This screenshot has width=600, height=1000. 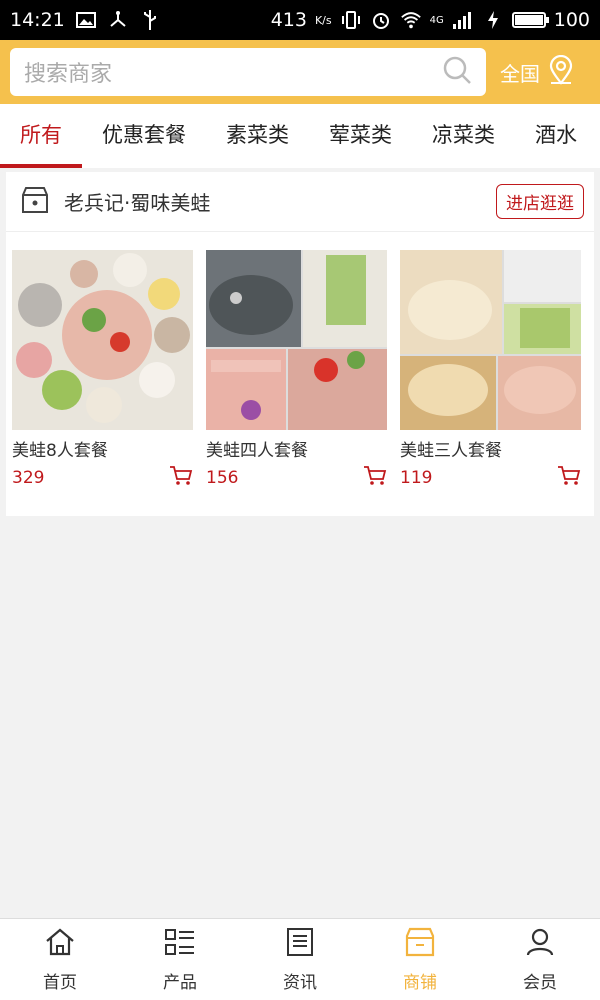 What do you see at coordinates (540, 982) in the screenshot?
I see `nav-label: 会员` at bounding box center [540, 982].